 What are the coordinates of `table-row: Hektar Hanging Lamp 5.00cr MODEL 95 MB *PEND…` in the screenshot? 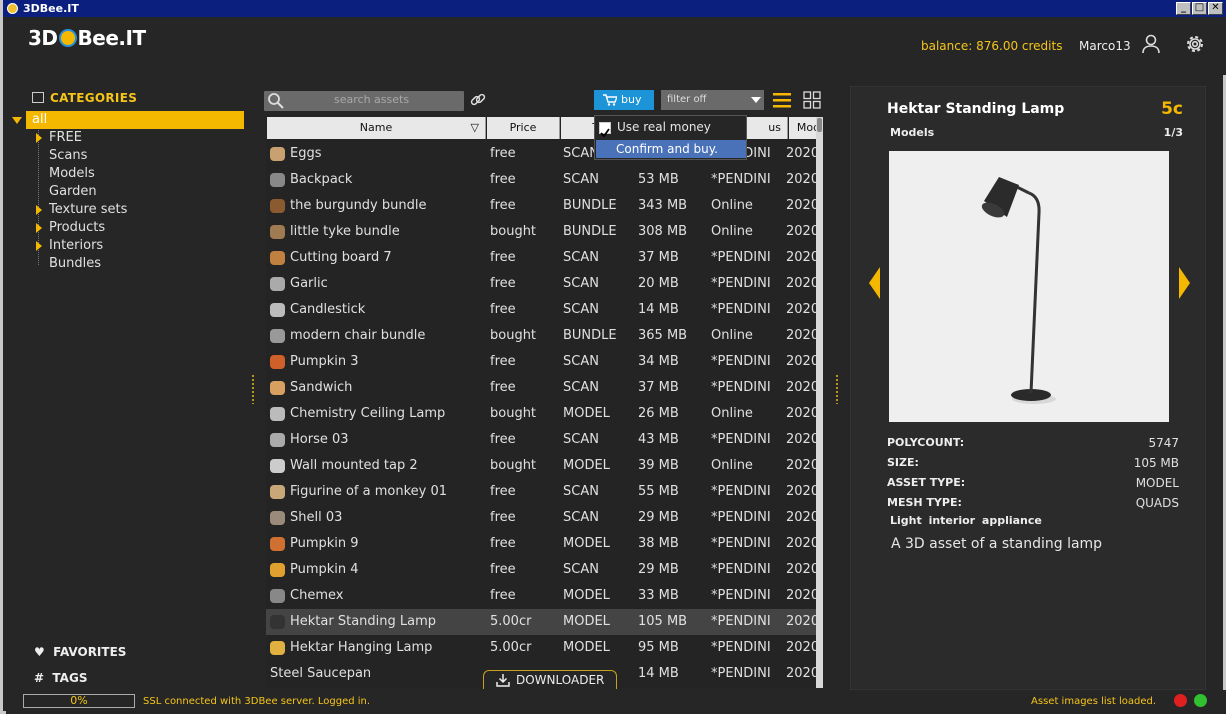 It's located at (544, 648).